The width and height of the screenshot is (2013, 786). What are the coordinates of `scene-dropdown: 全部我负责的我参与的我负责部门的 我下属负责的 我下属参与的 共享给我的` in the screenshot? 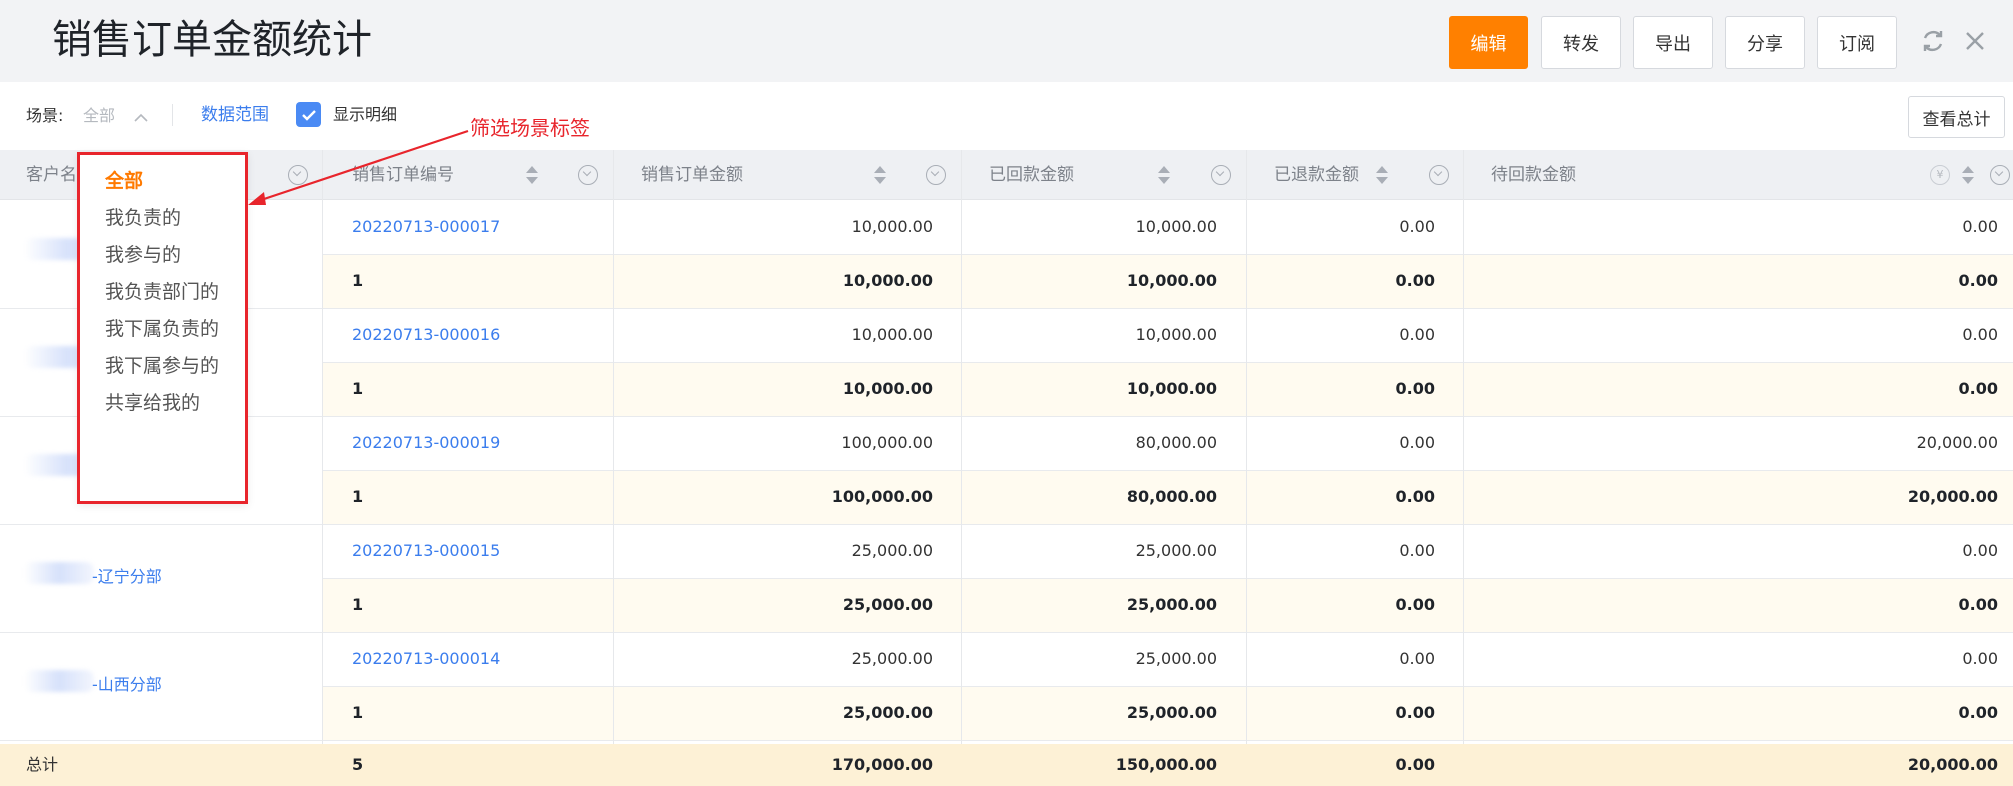 It's located at (162, 328).